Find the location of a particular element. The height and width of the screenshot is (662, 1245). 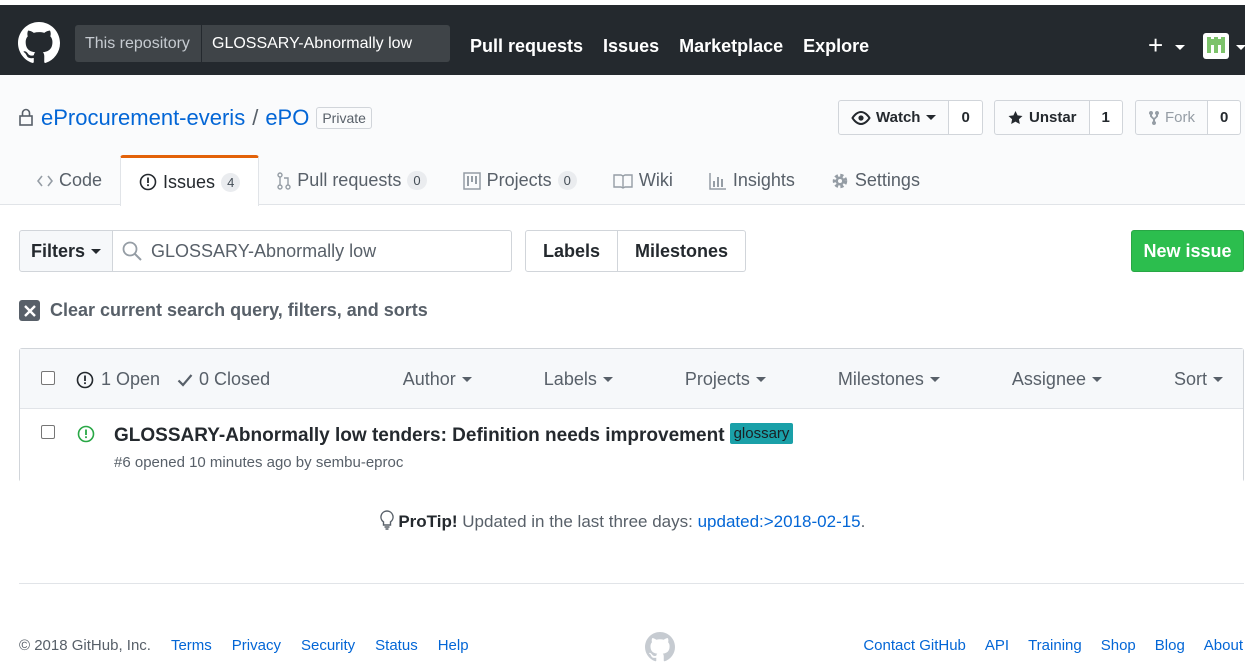

footer-privacy-link: Privacy is located at coordinates (256, 645).